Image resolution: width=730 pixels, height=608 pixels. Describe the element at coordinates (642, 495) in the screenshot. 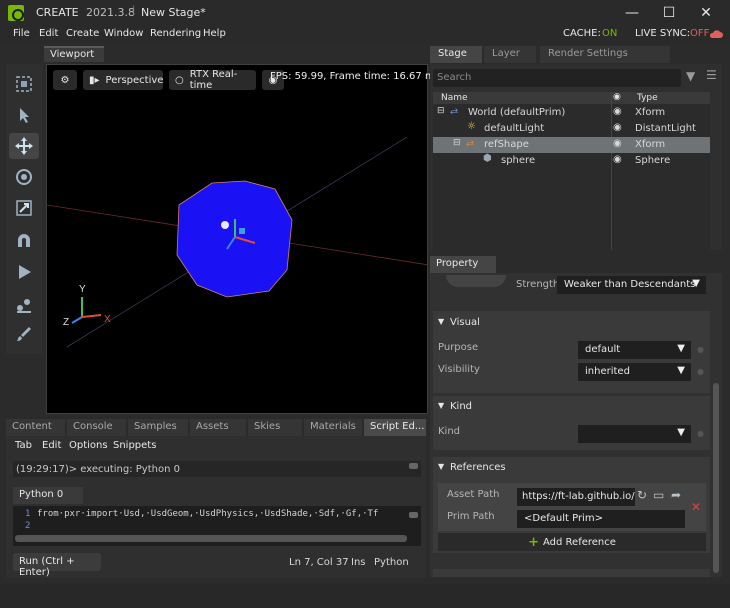

I see `refresh-icon: ↻` at that location.